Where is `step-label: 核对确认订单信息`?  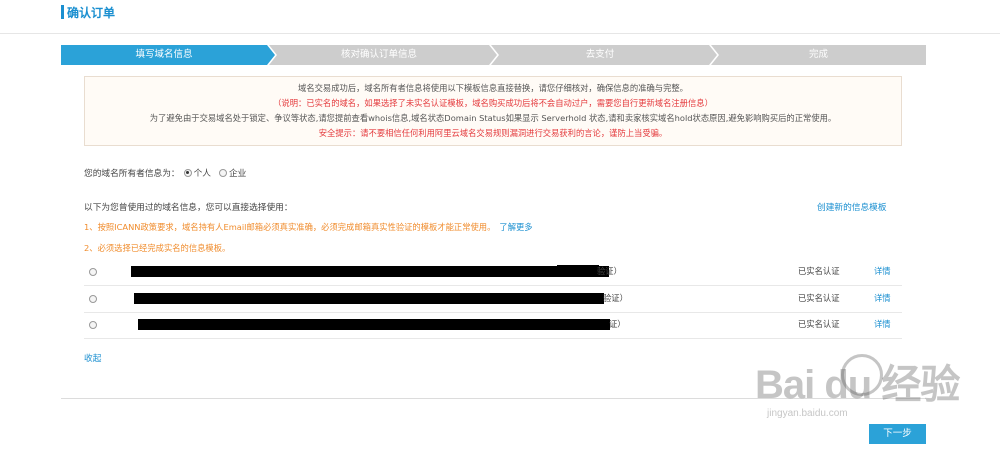 step-label: 核对确认订单信息 is located at coordinates (378, 54).